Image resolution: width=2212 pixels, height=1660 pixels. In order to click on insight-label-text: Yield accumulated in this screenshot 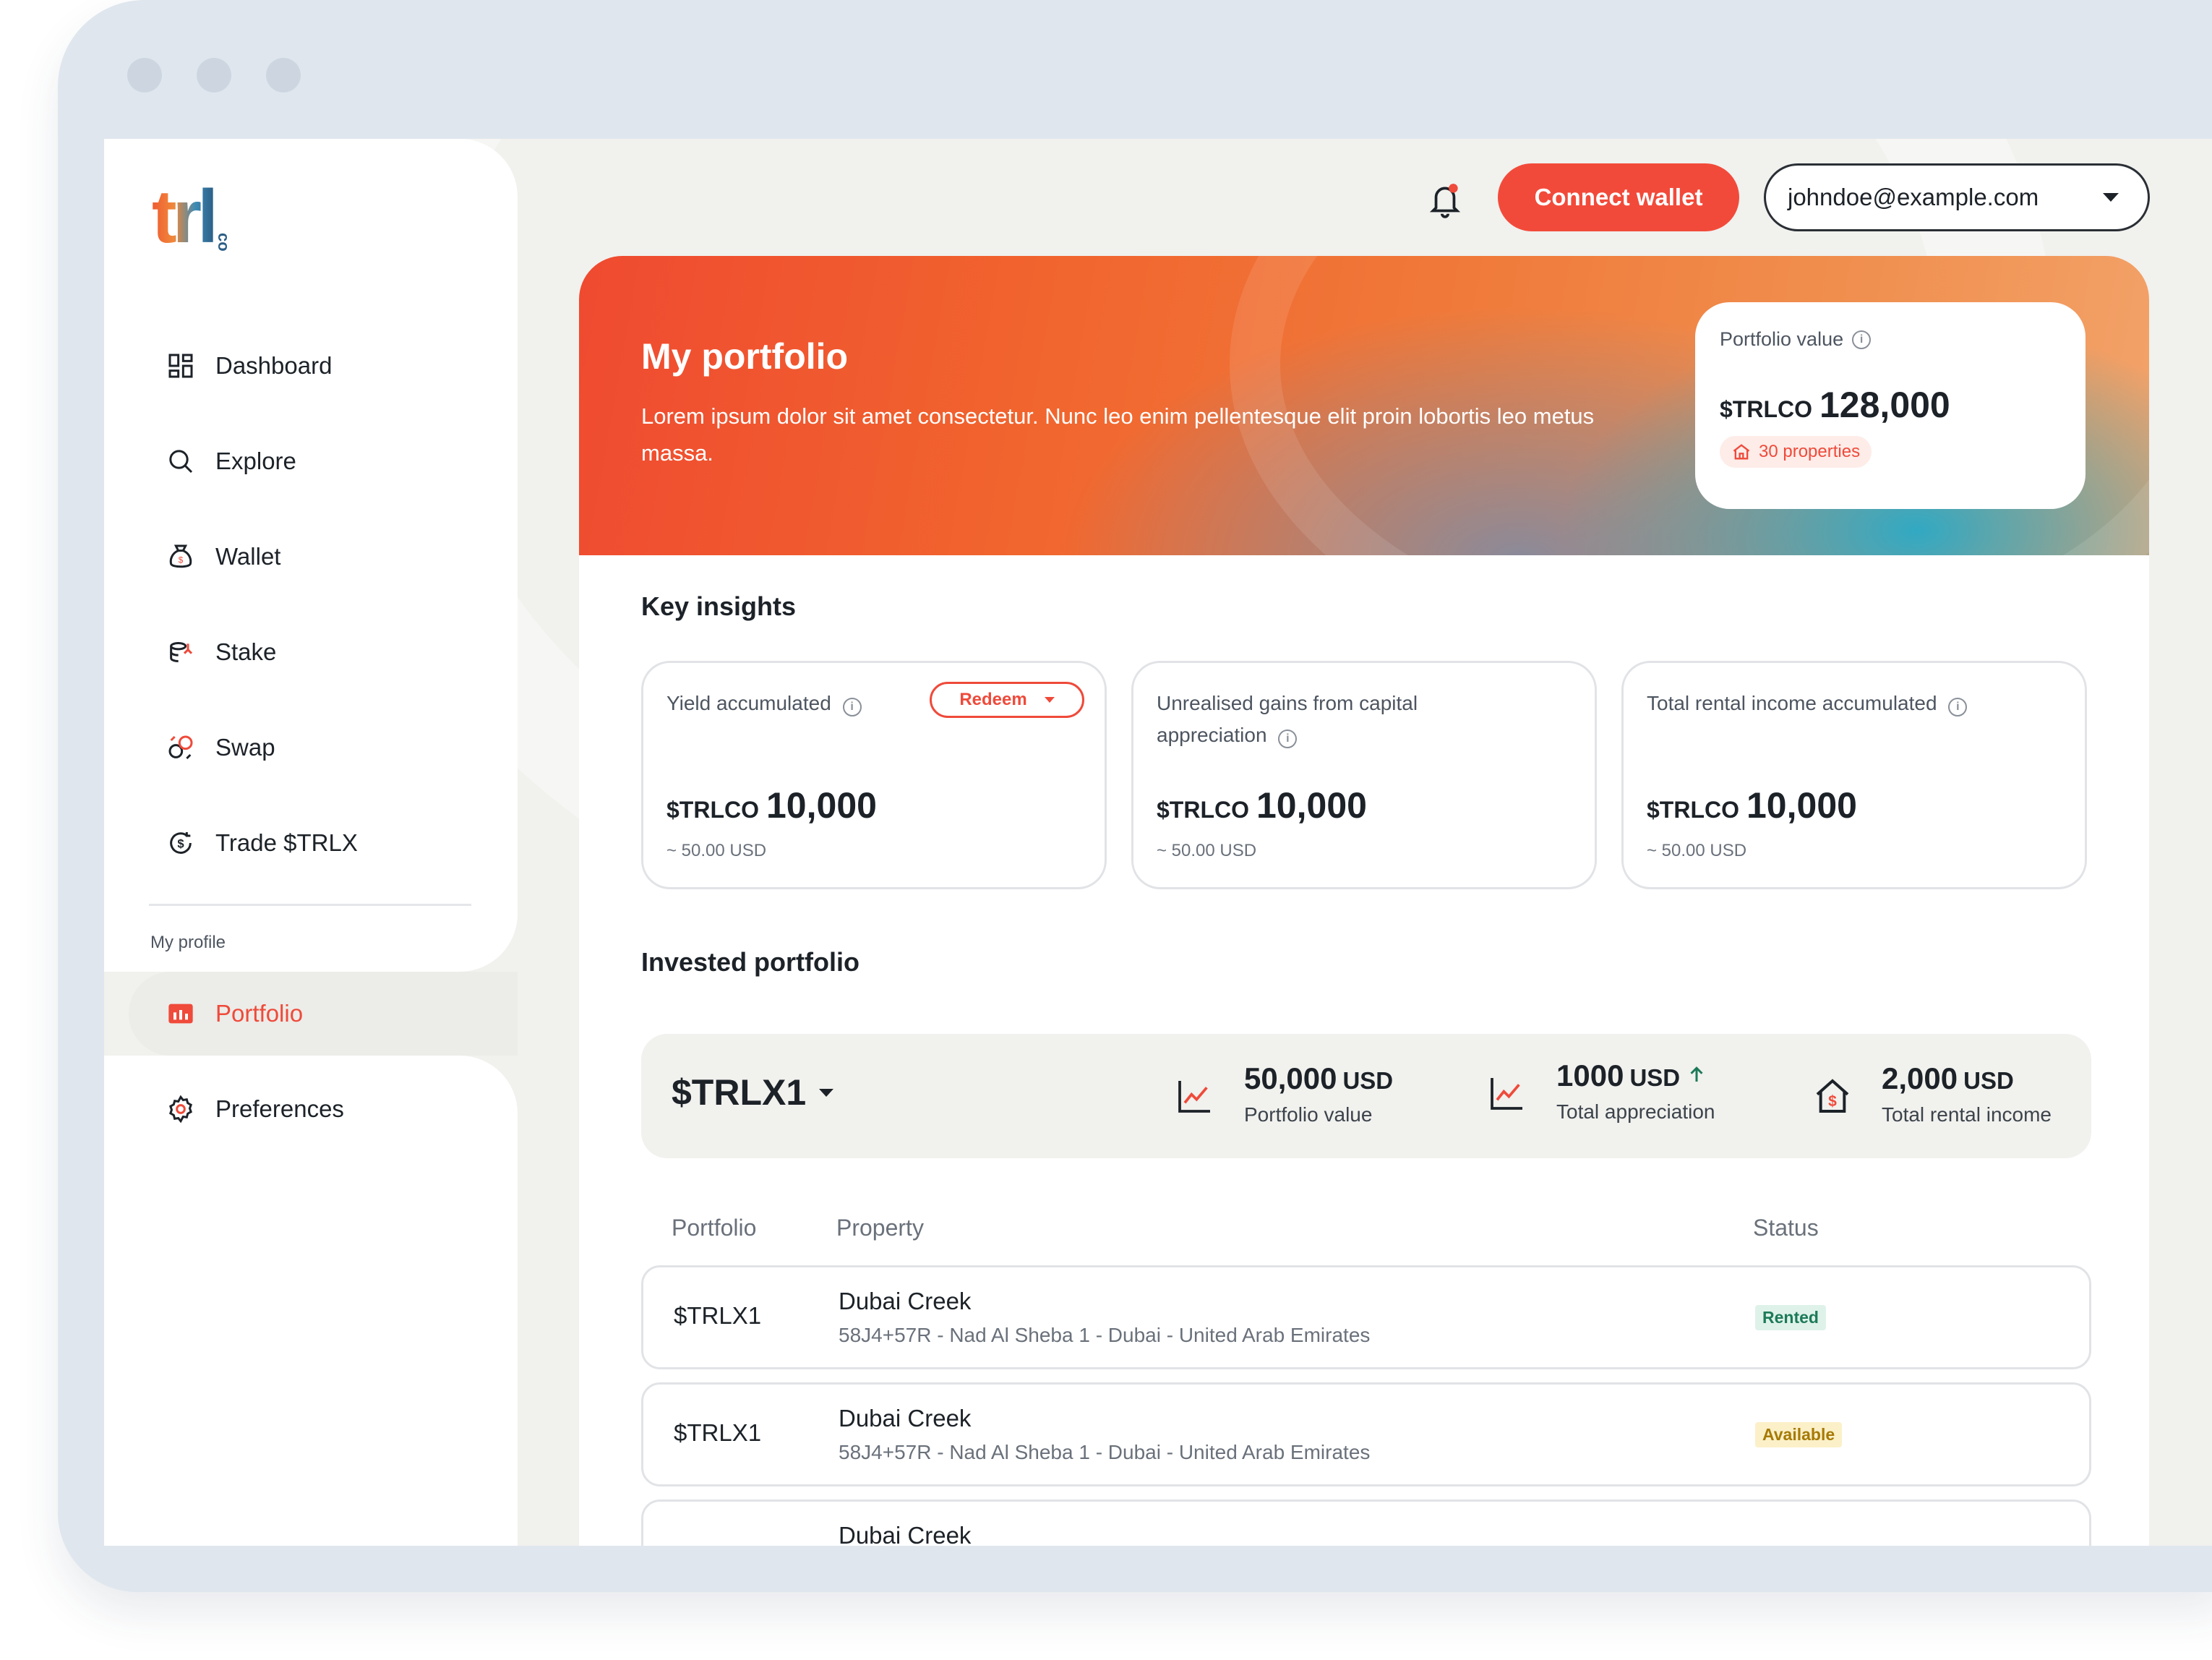, I will do `click(748, 703)`.